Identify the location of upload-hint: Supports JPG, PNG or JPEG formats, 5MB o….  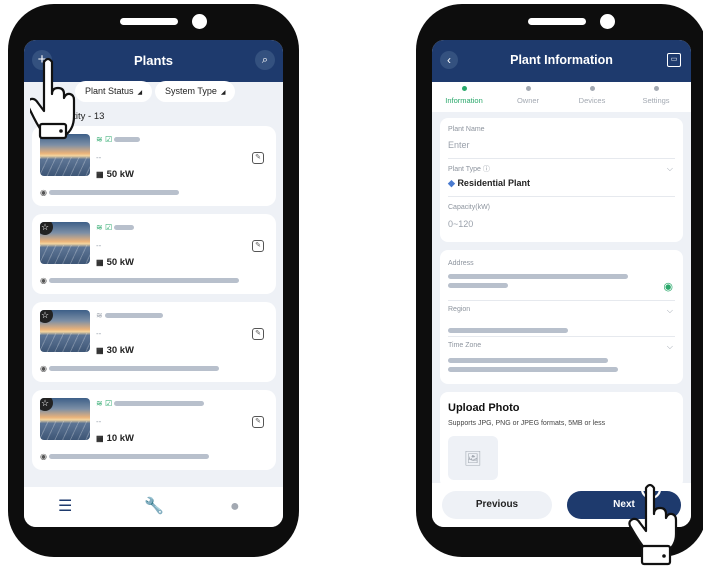
(527, 423).